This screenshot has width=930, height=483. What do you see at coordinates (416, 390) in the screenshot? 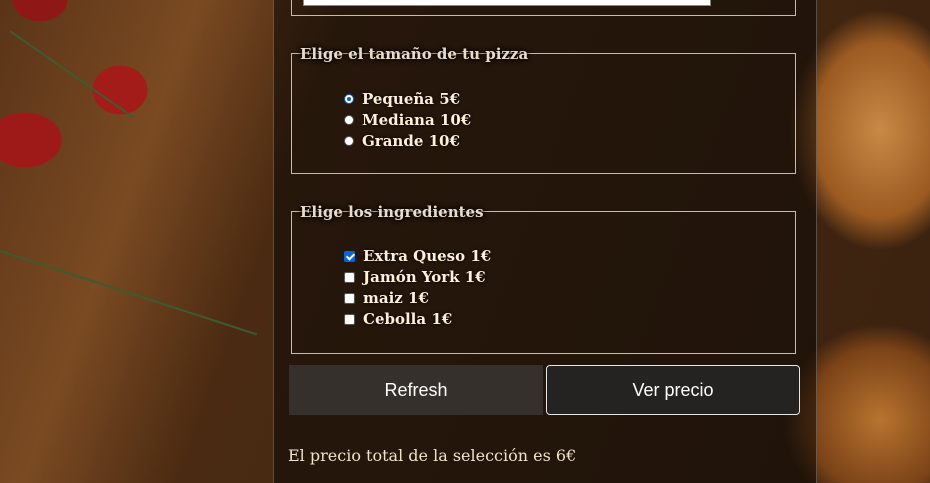
I see `refresh-button: Refresh` at bounding box center [416, 390].